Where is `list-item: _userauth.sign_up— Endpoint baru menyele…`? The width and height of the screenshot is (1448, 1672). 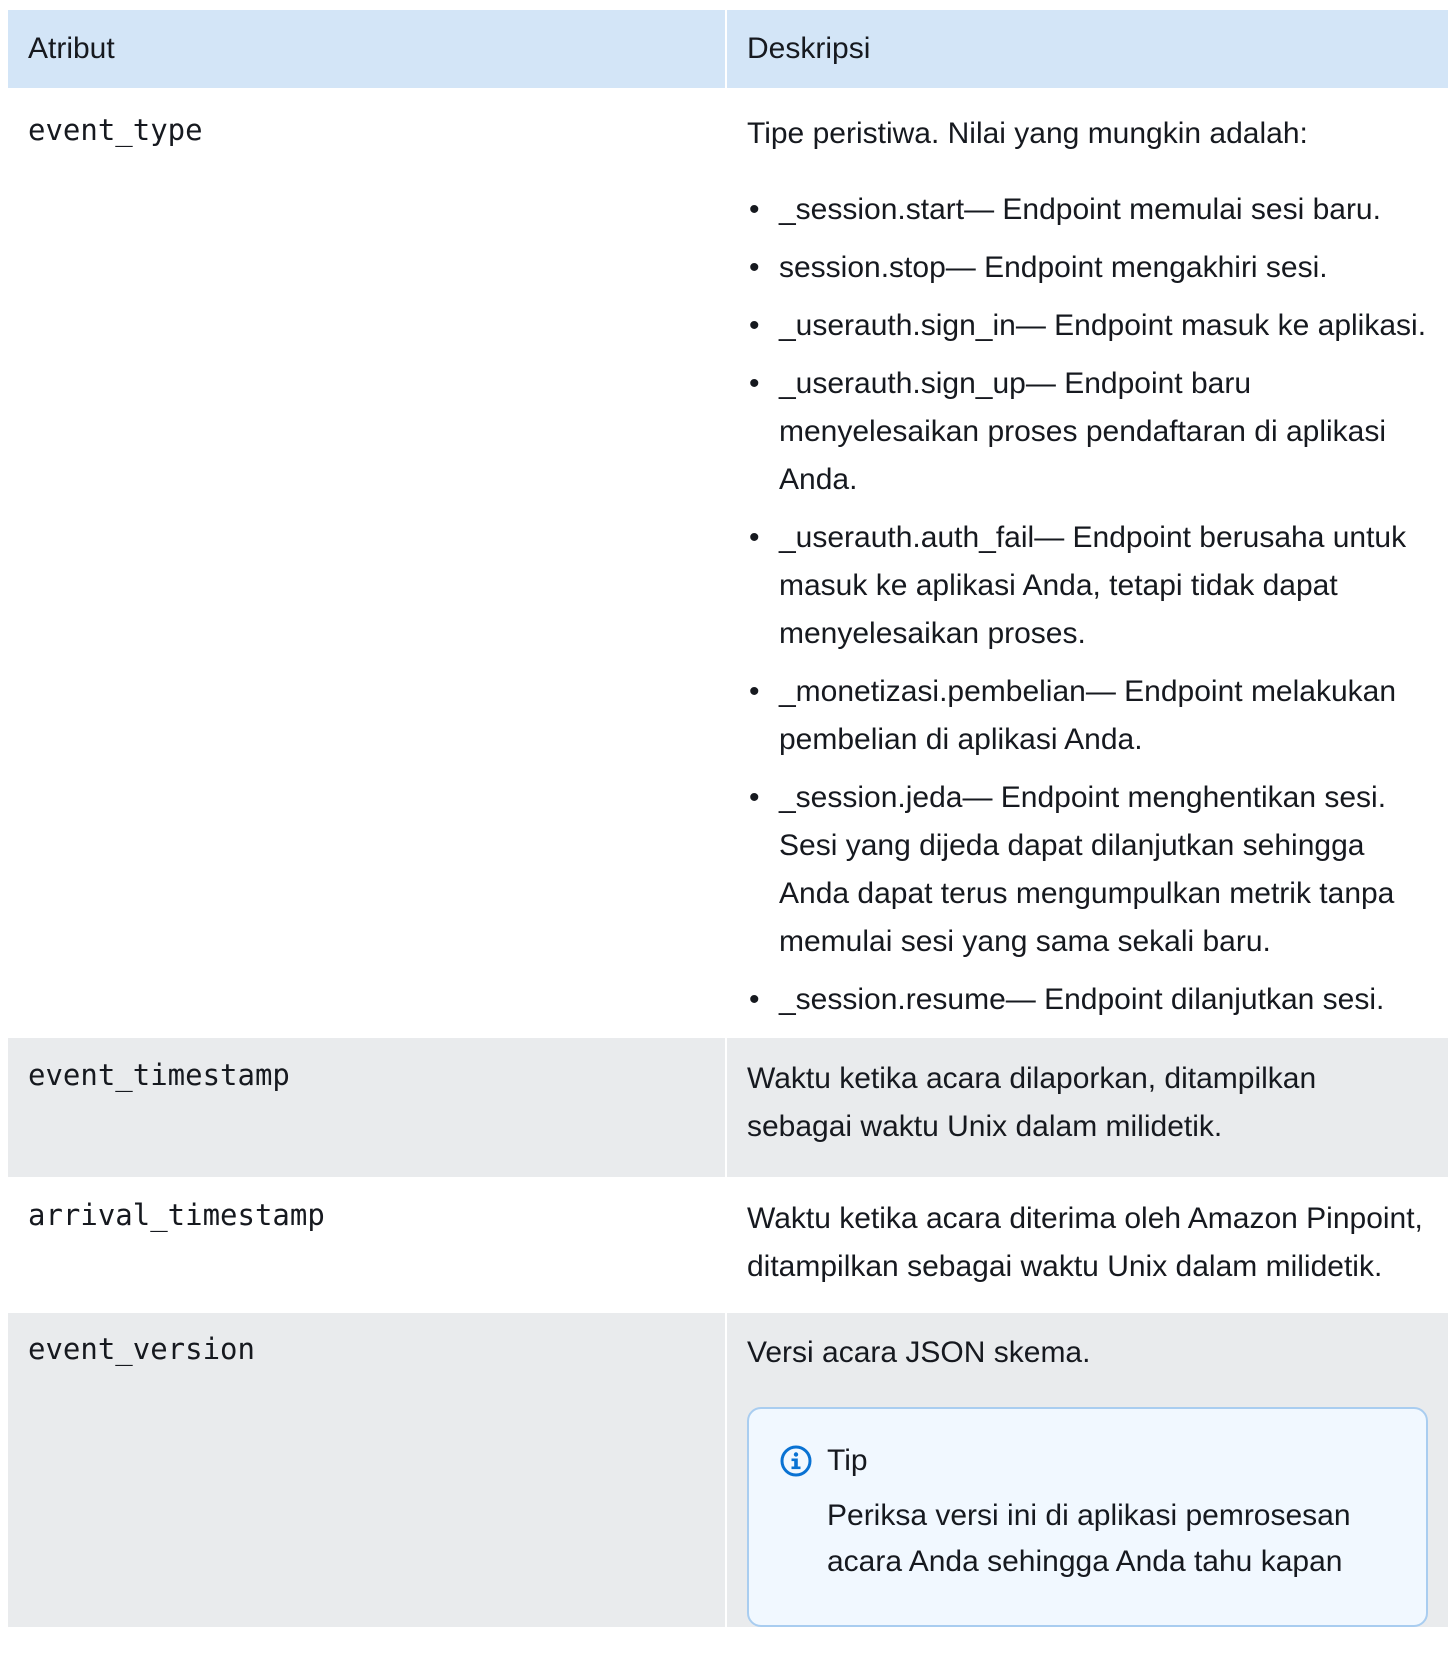 list-item: _userauth.sign_up— Endpoint baru menyele… is located at coordinates (1087, 432).